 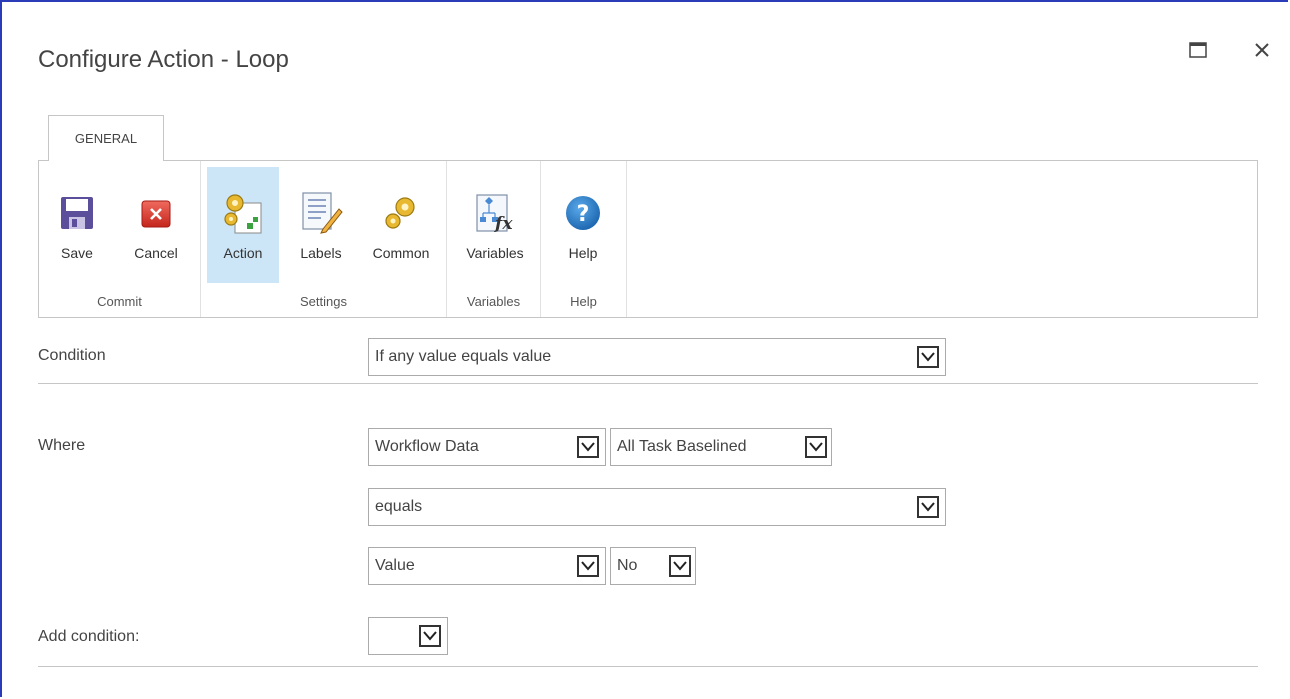 What do you see at coordinates (156, 253) in the screenshot?
I see `cancel-label: Cancel` at bounding box center [156, 253].